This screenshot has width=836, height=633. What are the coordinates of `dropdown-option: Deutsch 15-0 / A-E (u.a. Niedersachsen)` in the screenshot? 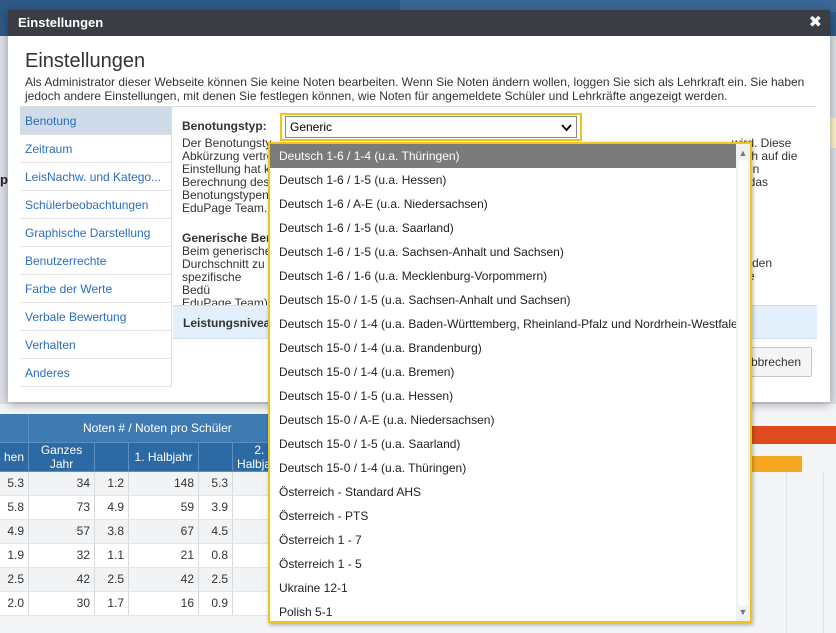 It's located at (503, 420).